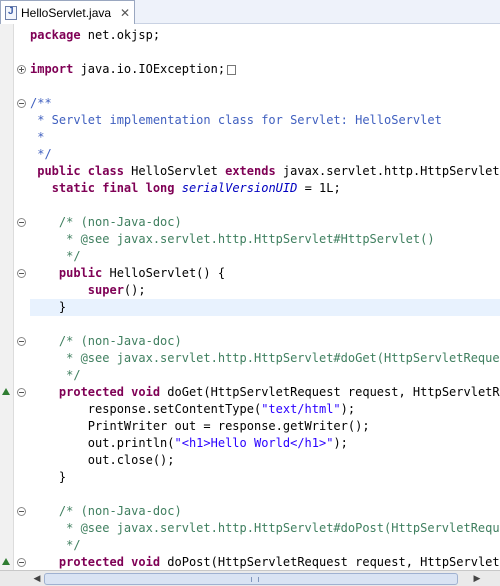 This screenshot has width=500, height=586. I want to click on keyword-token: extends, so click(250, 171).